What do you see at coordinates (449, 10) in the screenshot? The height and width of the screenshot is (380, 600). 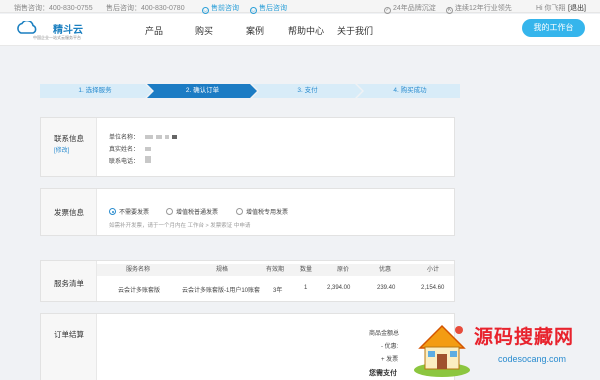 I see `k-badge-icon: K` at bounding box center [449, 10].